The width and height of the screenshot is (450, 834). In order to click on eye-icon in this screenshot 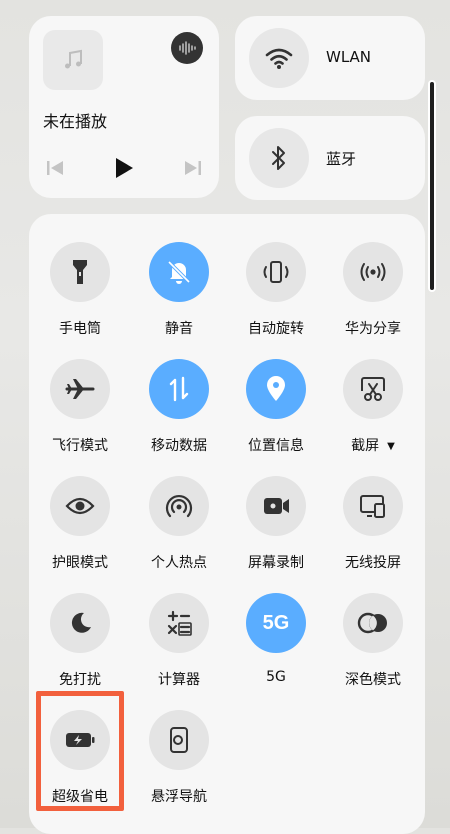, I will do `click(80, 506)`.